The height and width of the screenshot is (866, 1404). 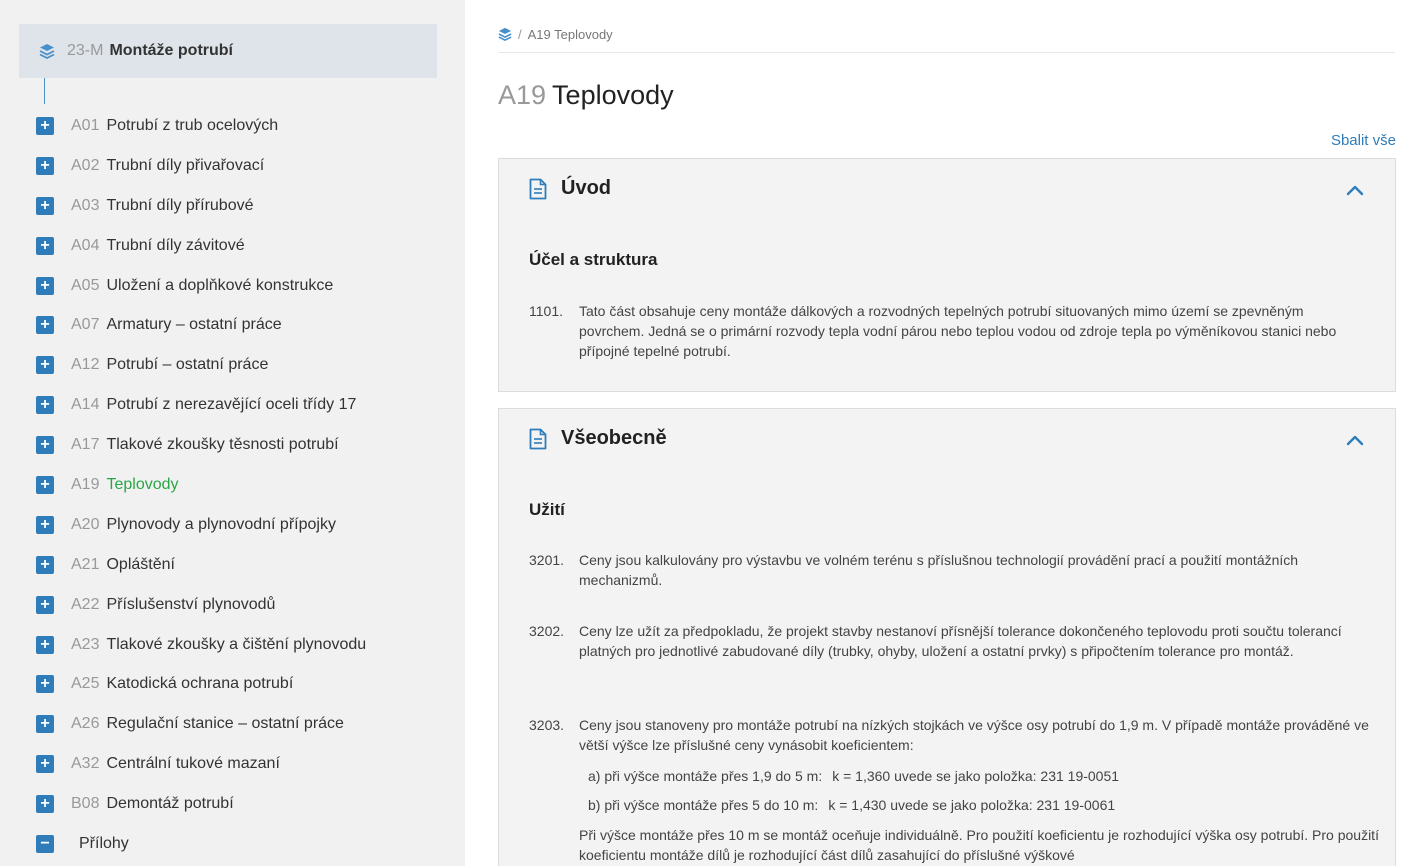 What do you see at coordinates (586, 95) in the screenshot?
I see `page-title: A19 Teplovody` at bounding box center [586, 95].